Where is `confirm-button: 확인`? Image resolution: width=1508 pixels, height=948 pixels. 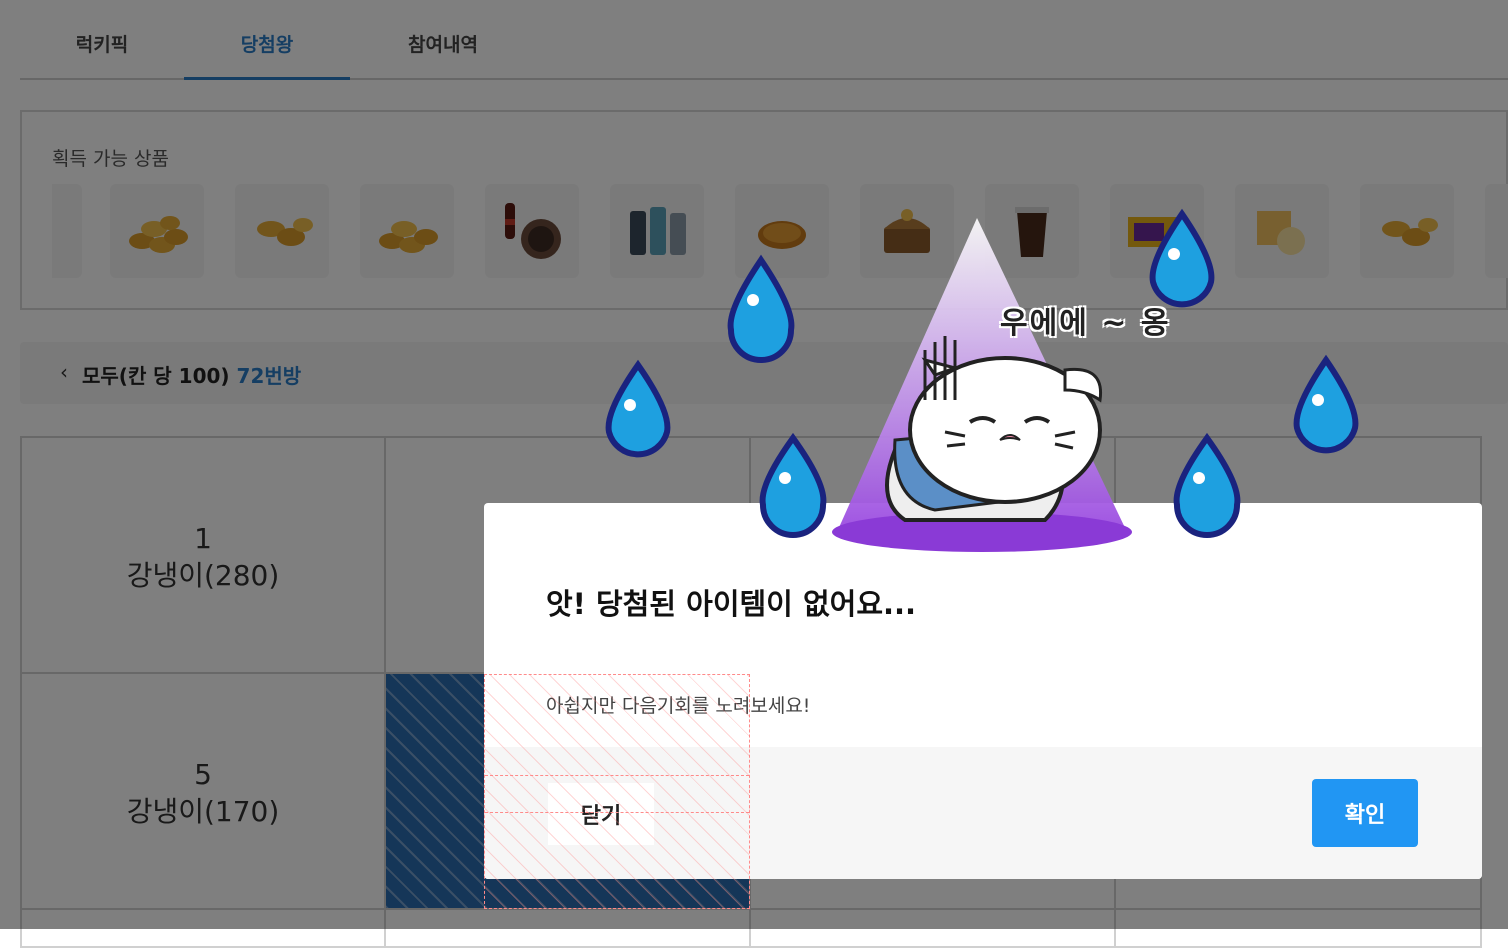
confirm-button: 확인 is located at coordinates (1365, 813).